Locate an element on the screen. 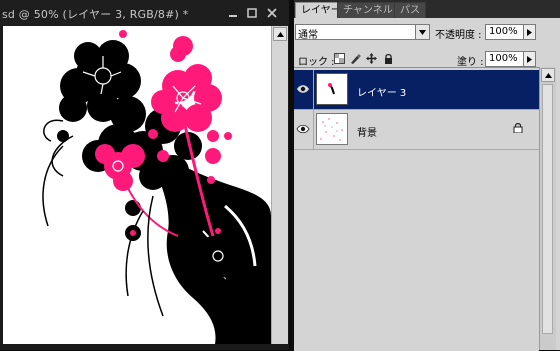 The height and width of the screenshot is (351, 560). lock-position-icon is located at coordinates (371, 58).